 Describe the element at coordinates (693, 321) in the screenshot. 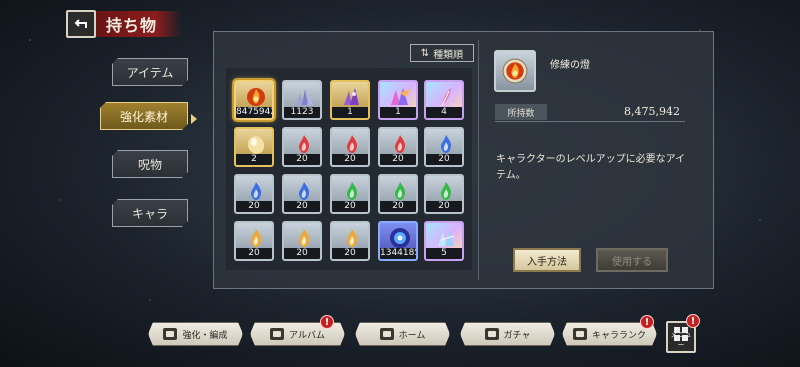

I see `menu-notification-badge: !` at that location.